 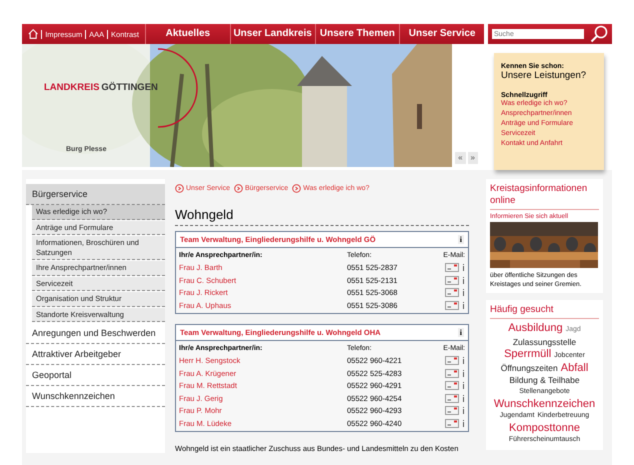 What do you see at coordinates (544, 342) in the screenshot?
I see `tag-link: Zulassungsstelle` at bounding box center [544, 342].